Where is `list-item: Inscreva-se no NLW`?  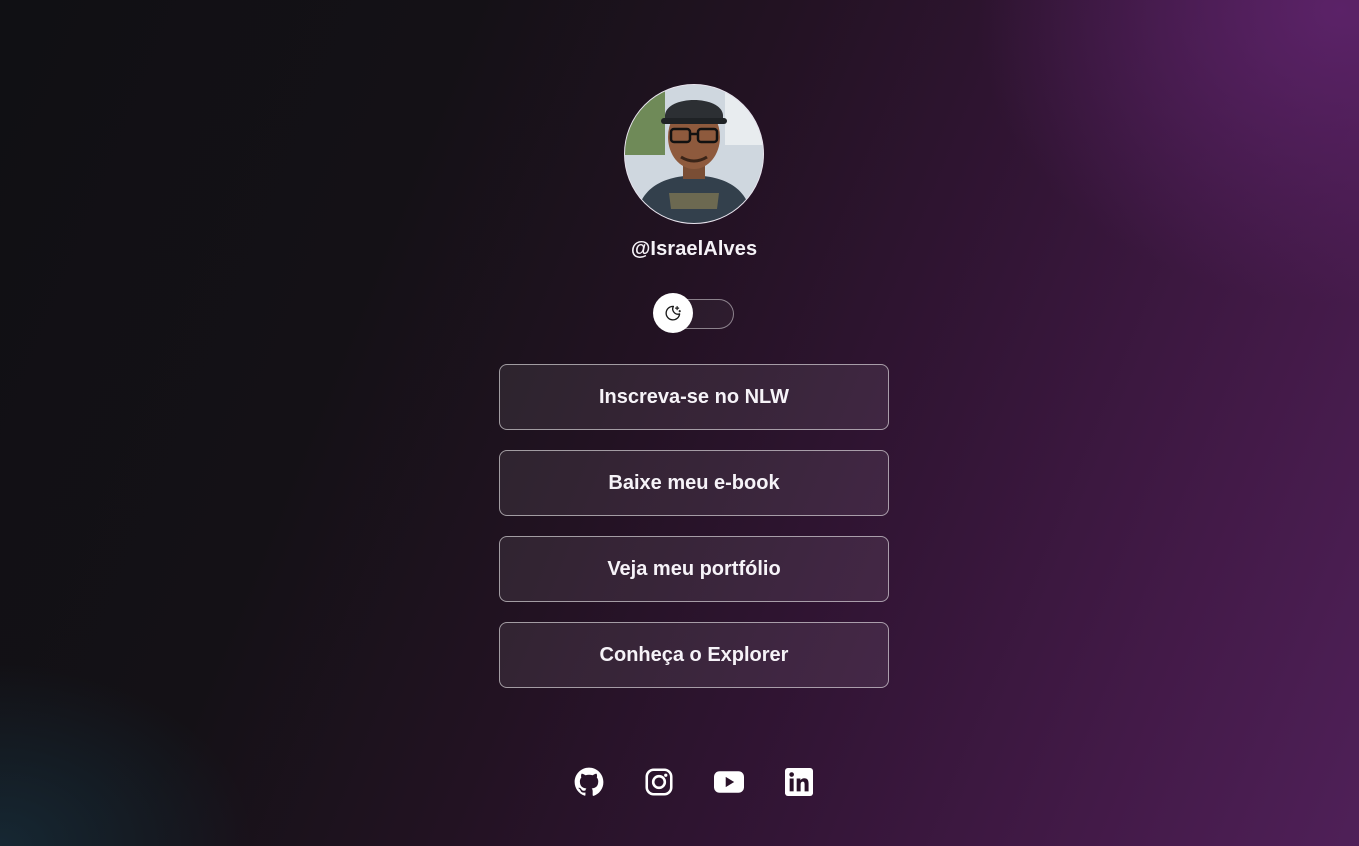 list-item: Inscreva-se no NLW is located at coordinates (694, 397).